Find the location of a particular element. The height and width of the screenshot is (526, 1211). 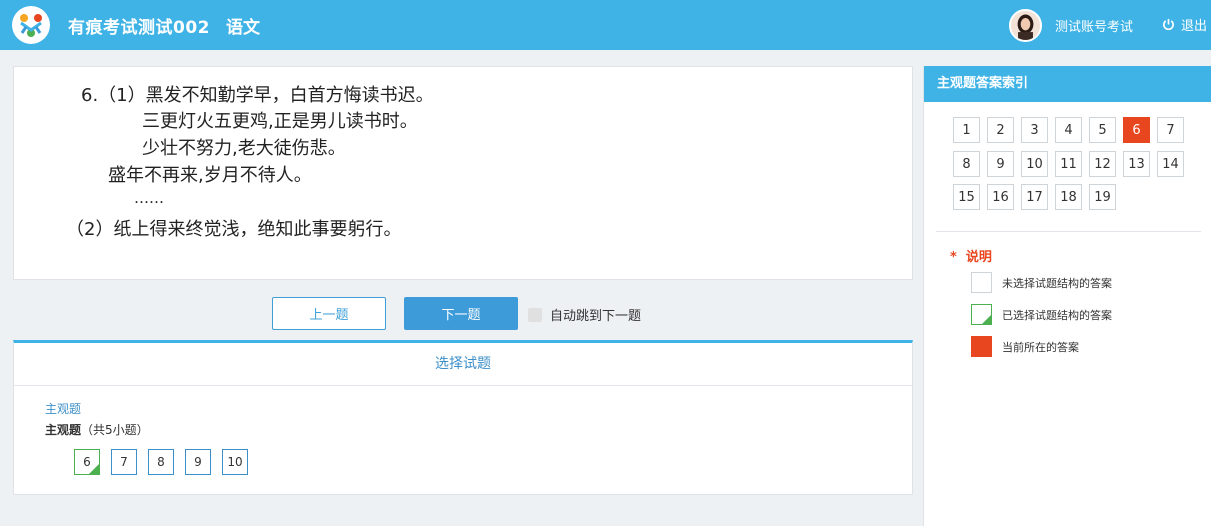

legend-title: * 说明 is located at coordinates (971, 255).